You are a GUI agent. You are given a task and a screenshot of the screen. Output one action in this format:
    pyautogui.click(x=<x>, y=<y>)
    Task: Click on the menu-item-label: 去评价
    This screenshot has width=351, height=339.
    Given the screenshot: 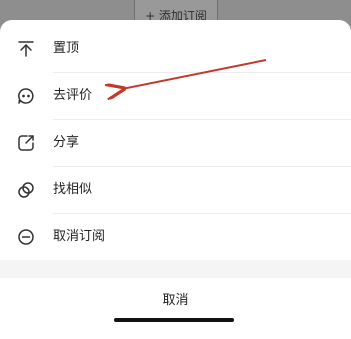 What is the action you would take?
    pyautogui.click(x=73, y=95)
    